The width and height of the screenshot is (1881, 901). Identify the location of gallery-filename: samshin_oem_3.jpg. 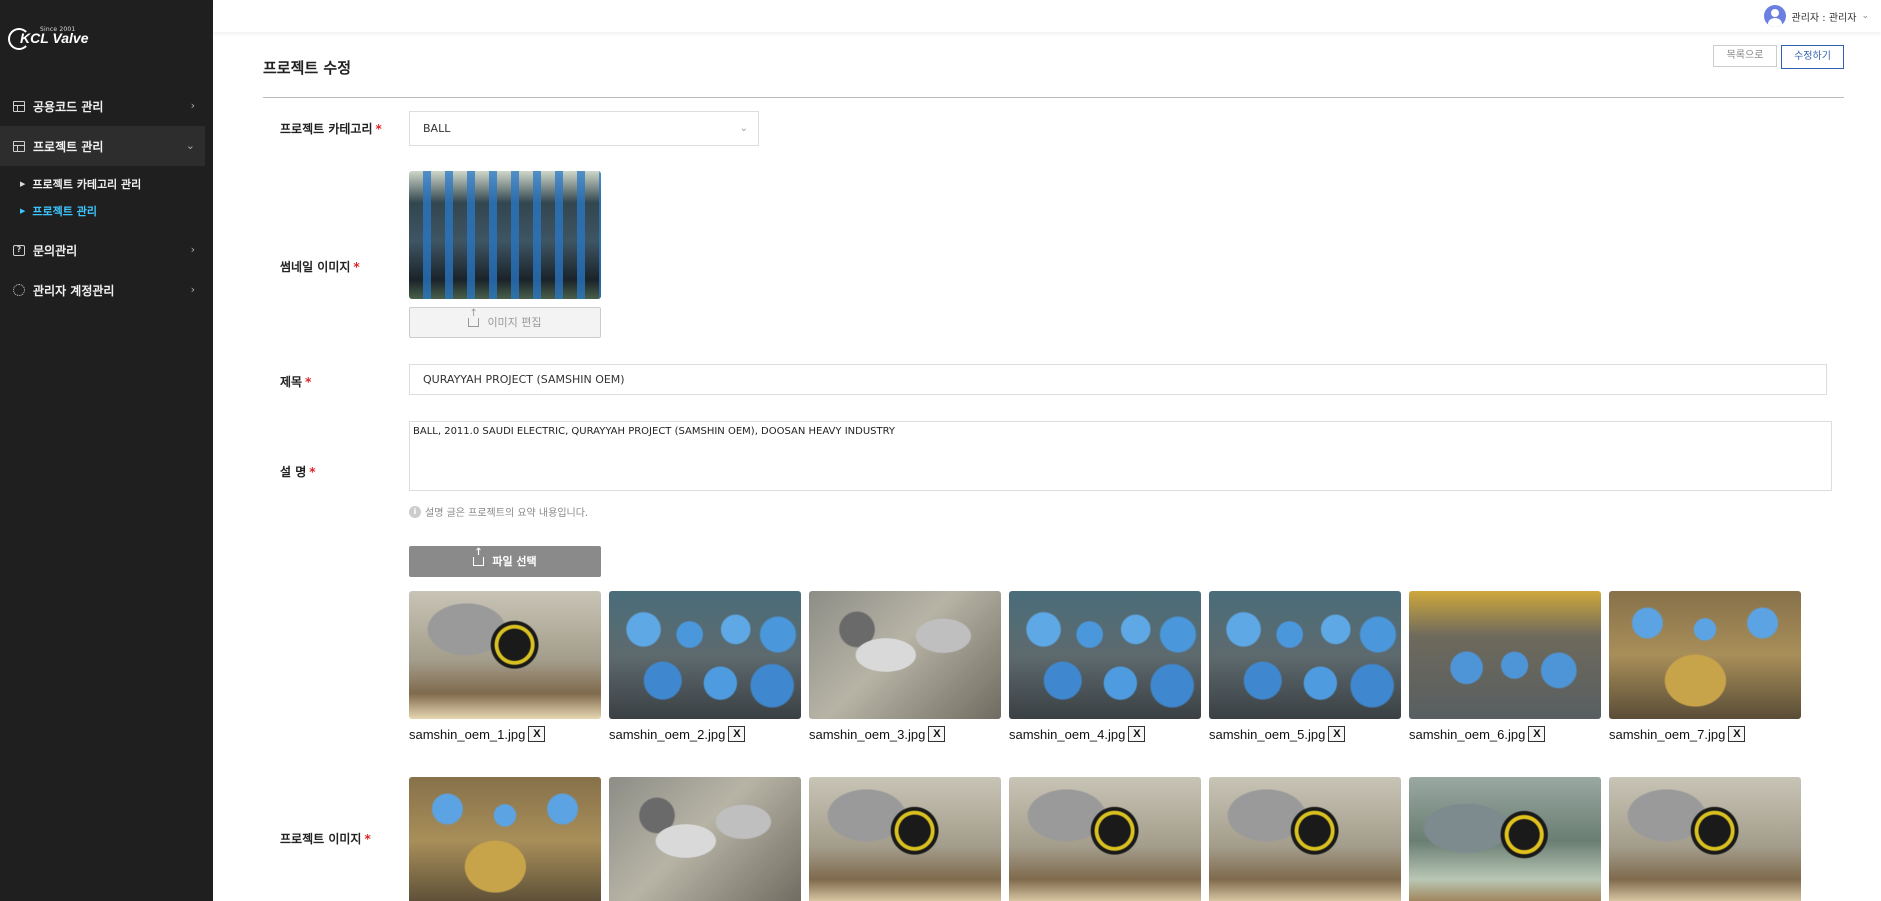
(867, 734).